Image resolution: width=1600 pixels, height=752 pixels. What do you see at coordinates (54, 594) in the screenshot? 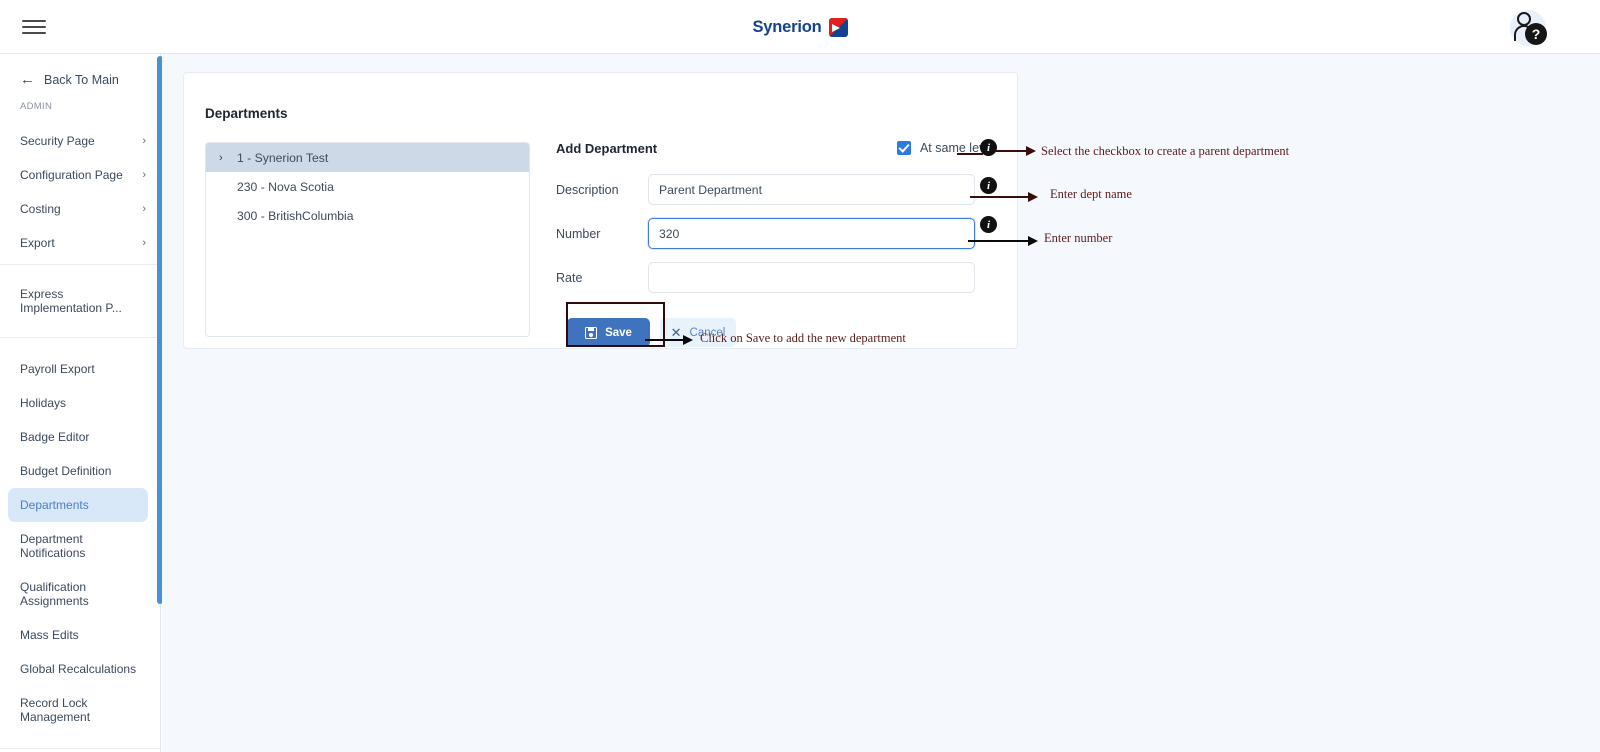
I see `sidebar-item-label: Qualification Assignments` at bounding box center [54, 594].